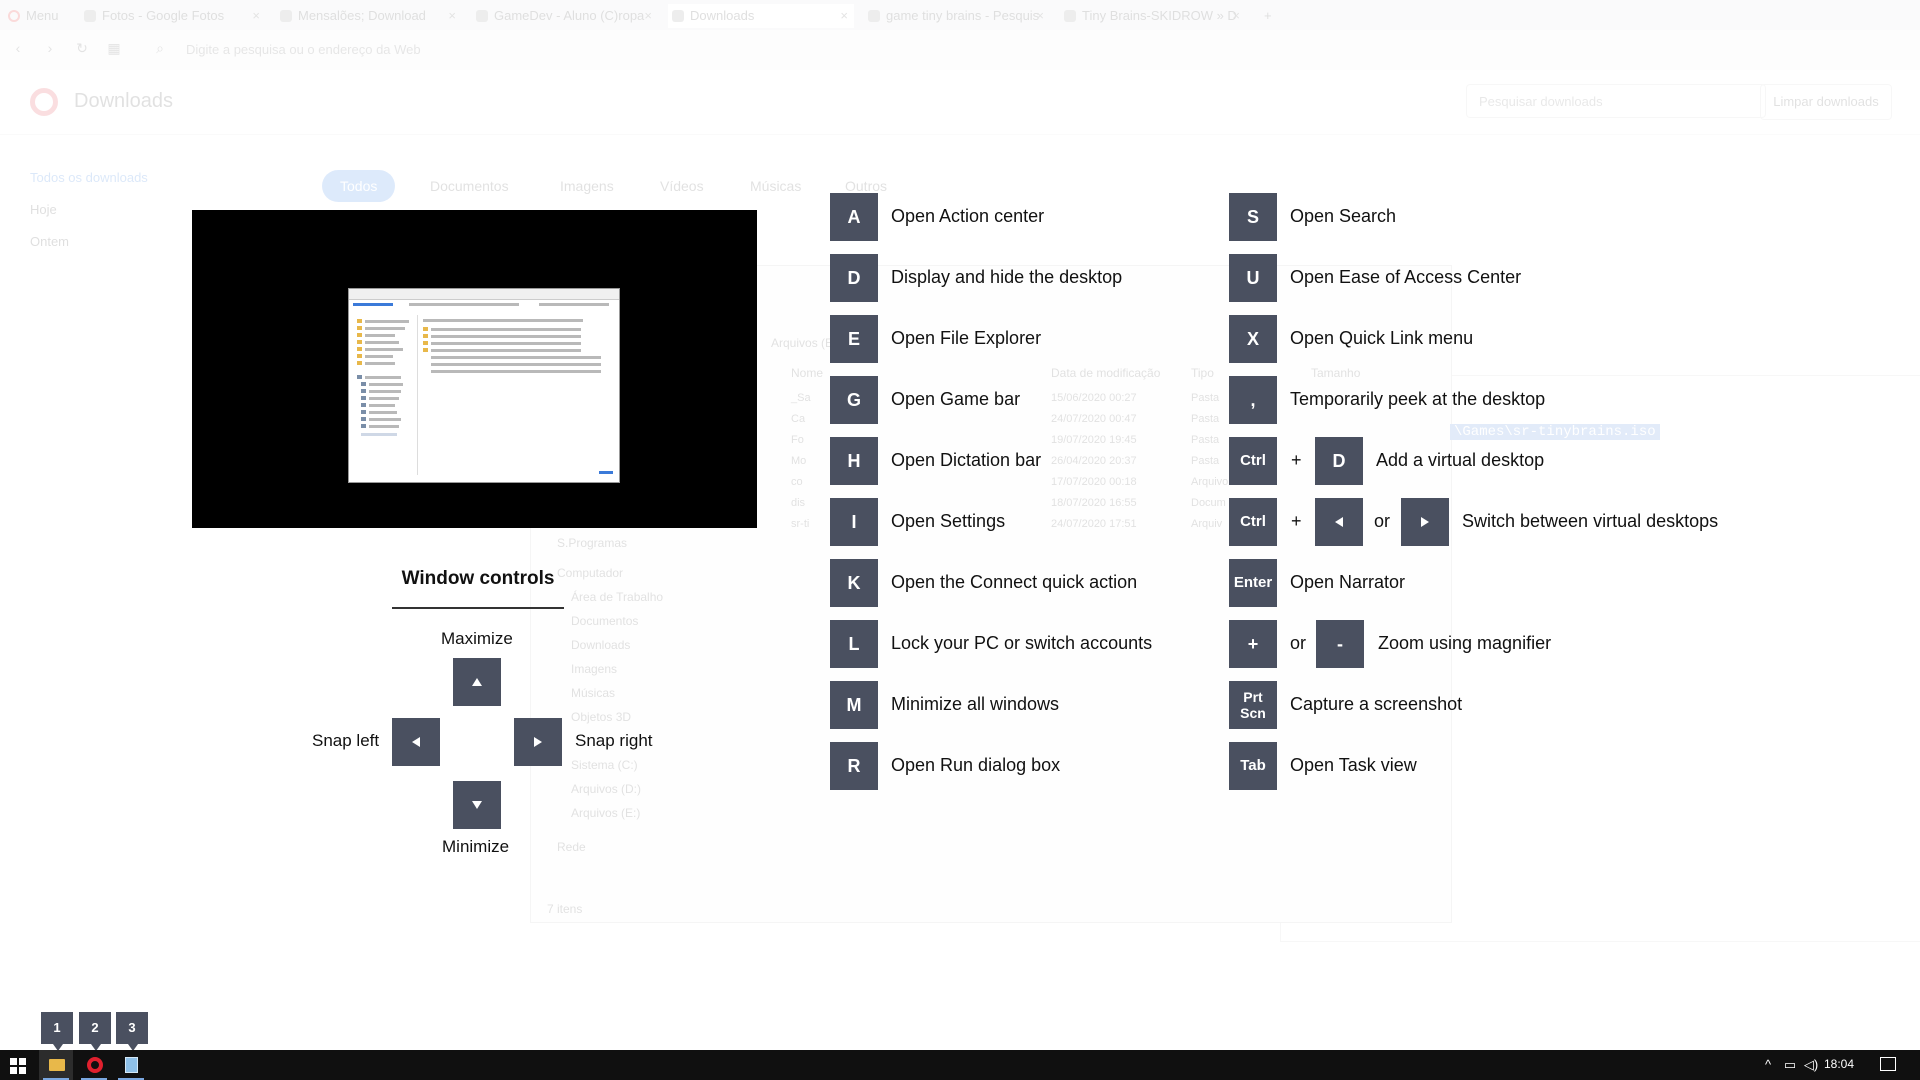  Describe the element at coordinates (854, 766) in the screenshot. I see `key-r: R` at that location.